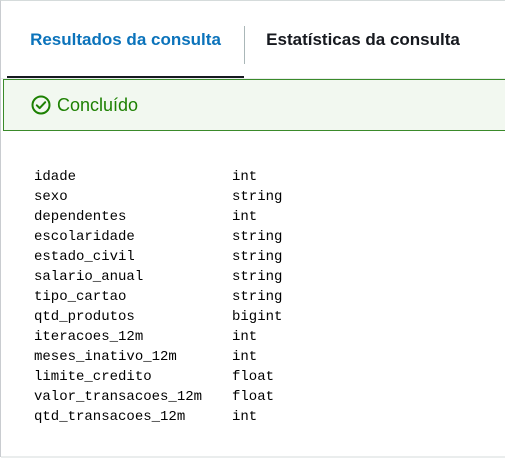 The image size is (505, 458). I want to click on schema-row: limite_credito float, so click(158, 377).